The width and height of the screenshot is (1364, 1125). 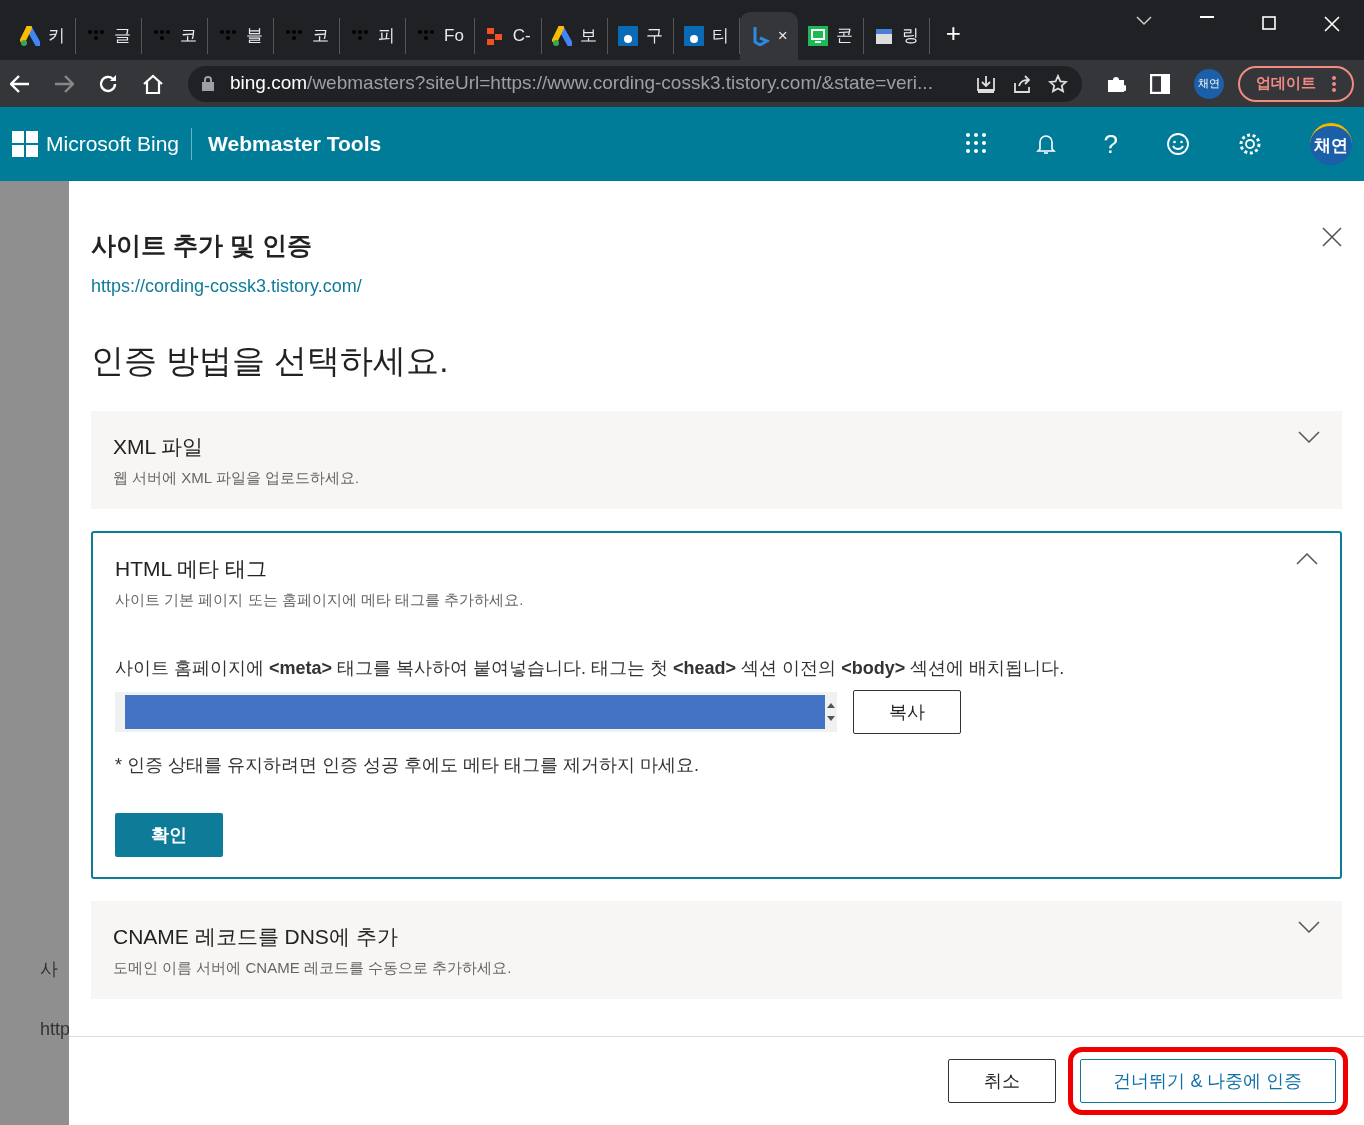 I want to click on browser-tab: 구, so click(x=640, y=36).